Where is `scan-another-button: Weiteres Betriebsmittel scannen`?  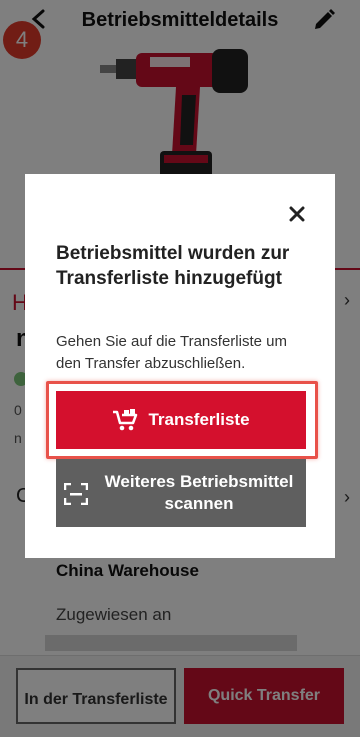
scan-another-button: Weiteres Betriebsmittel scannen is located at coordinates (181, 493).